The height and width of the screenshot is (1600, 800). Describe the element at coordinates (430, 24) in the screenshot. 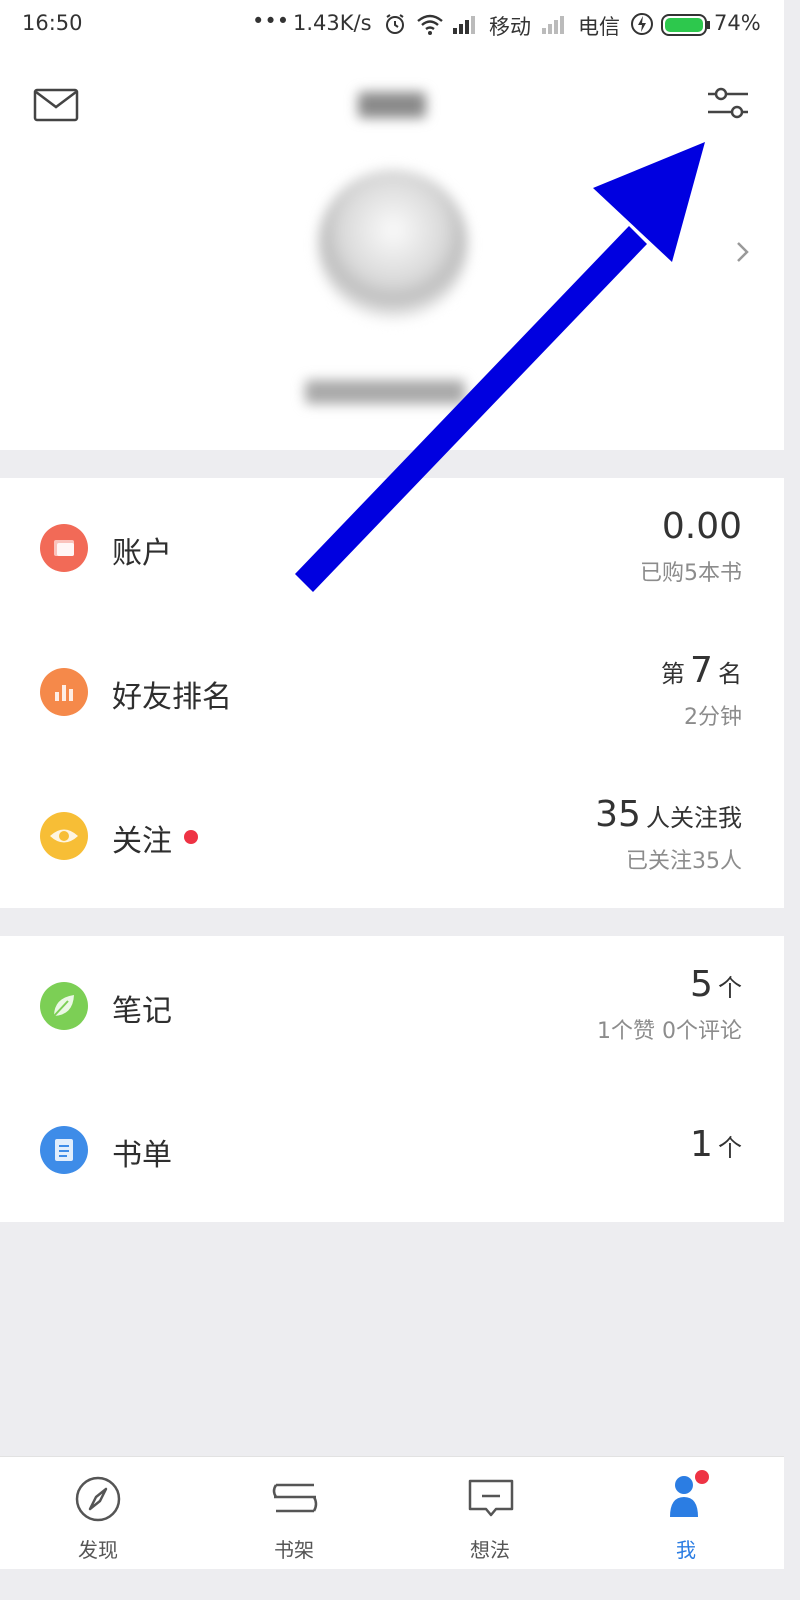

I see `wifi-icon` at that location.